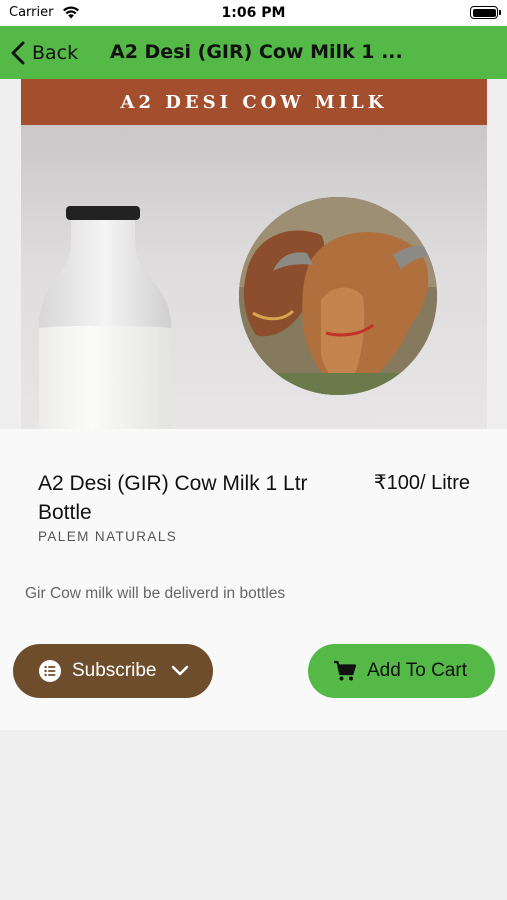 This screenshot has width=507, height=900. I want to click on back-label: Back, so click(55, 53).